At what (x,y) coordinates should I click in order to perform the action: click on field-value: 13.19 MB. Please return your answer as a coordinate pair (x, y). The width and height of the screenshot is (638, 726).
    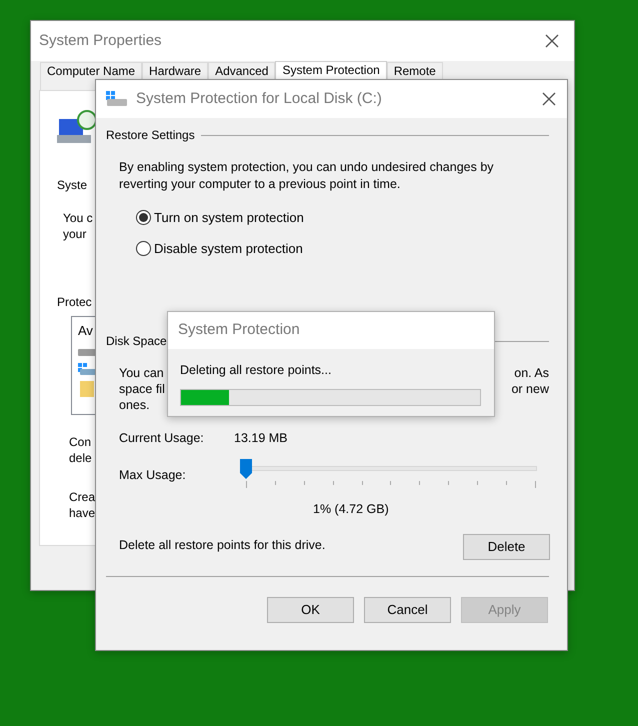
    Looking at the image, I should click on (261, 438).